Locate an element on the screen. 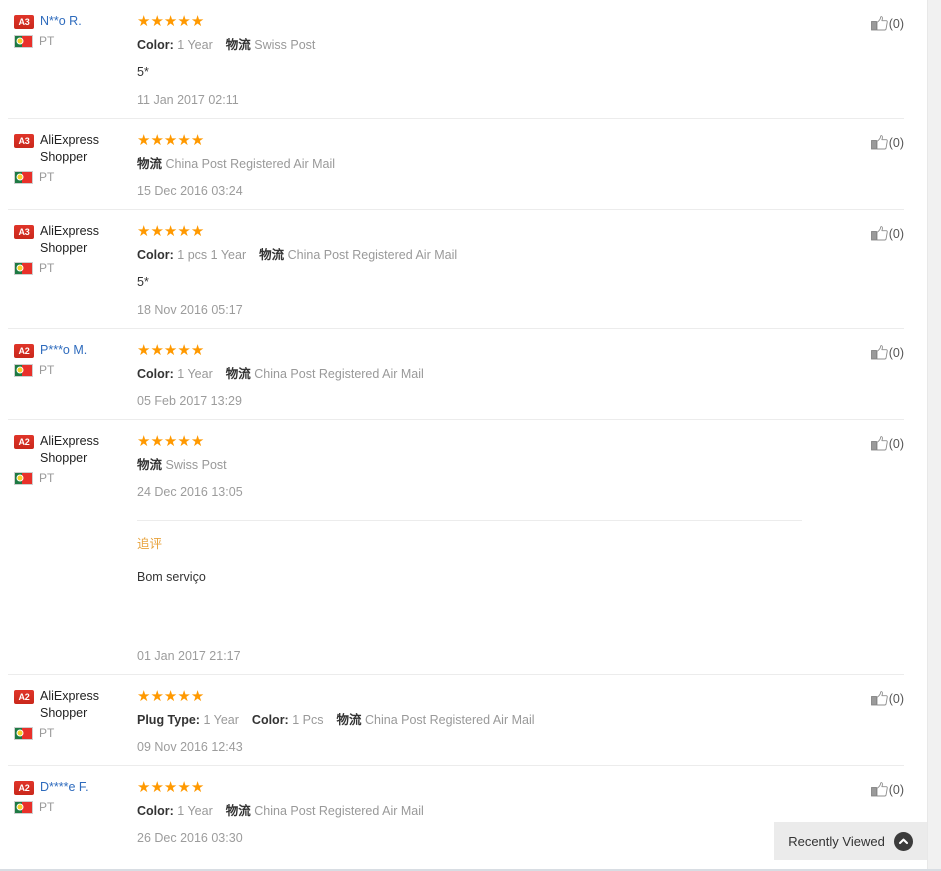 The image size is (941, 871). recently-viewed-widget: Recently Viewed is located at coordinates (850, 841).